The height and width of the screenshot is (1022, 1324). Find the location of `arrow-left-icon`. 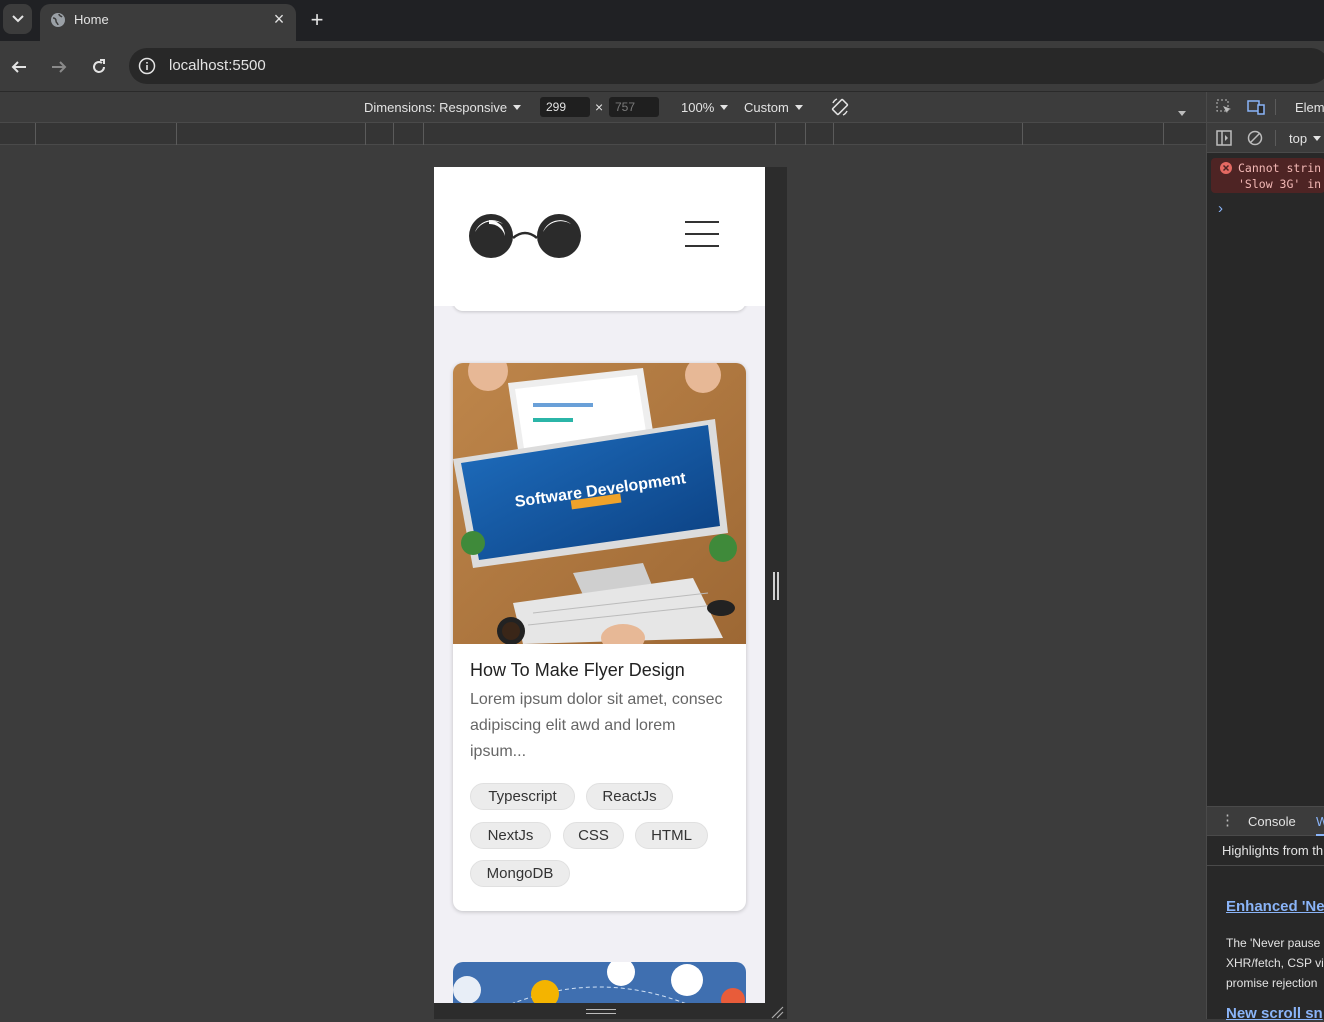

arrow-left-icon is located at coordinates (18, 67).